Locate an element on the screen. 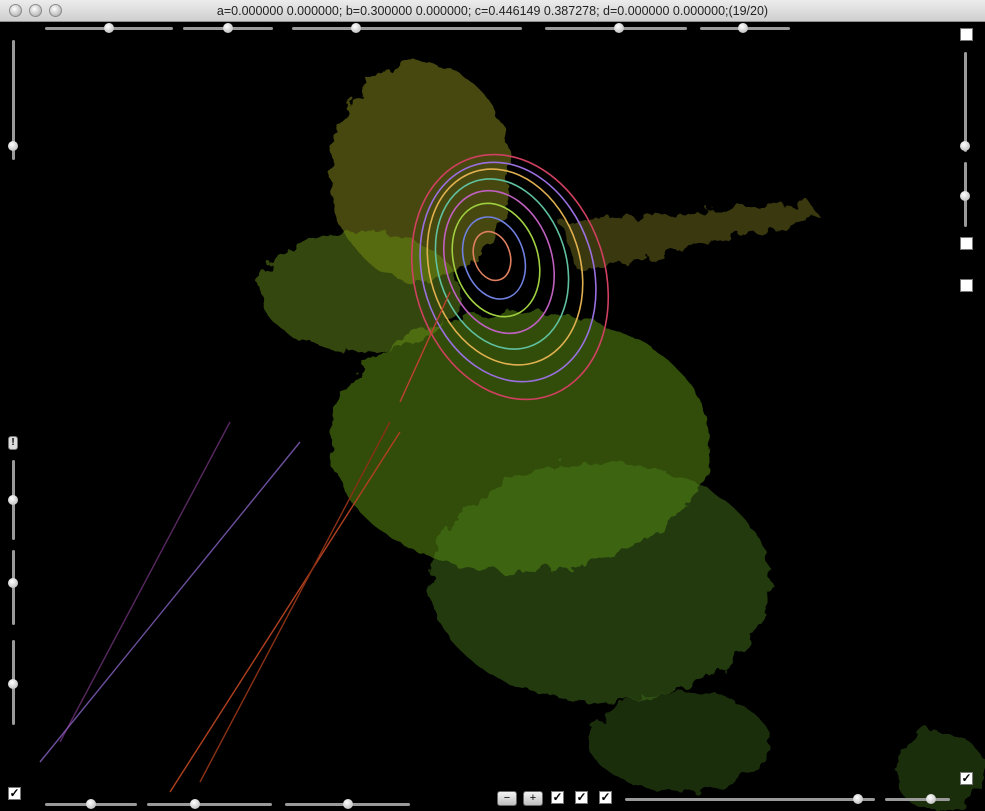 This screenshot has height=811, width=985. slider-c-real is located at coordinates (616, 28).